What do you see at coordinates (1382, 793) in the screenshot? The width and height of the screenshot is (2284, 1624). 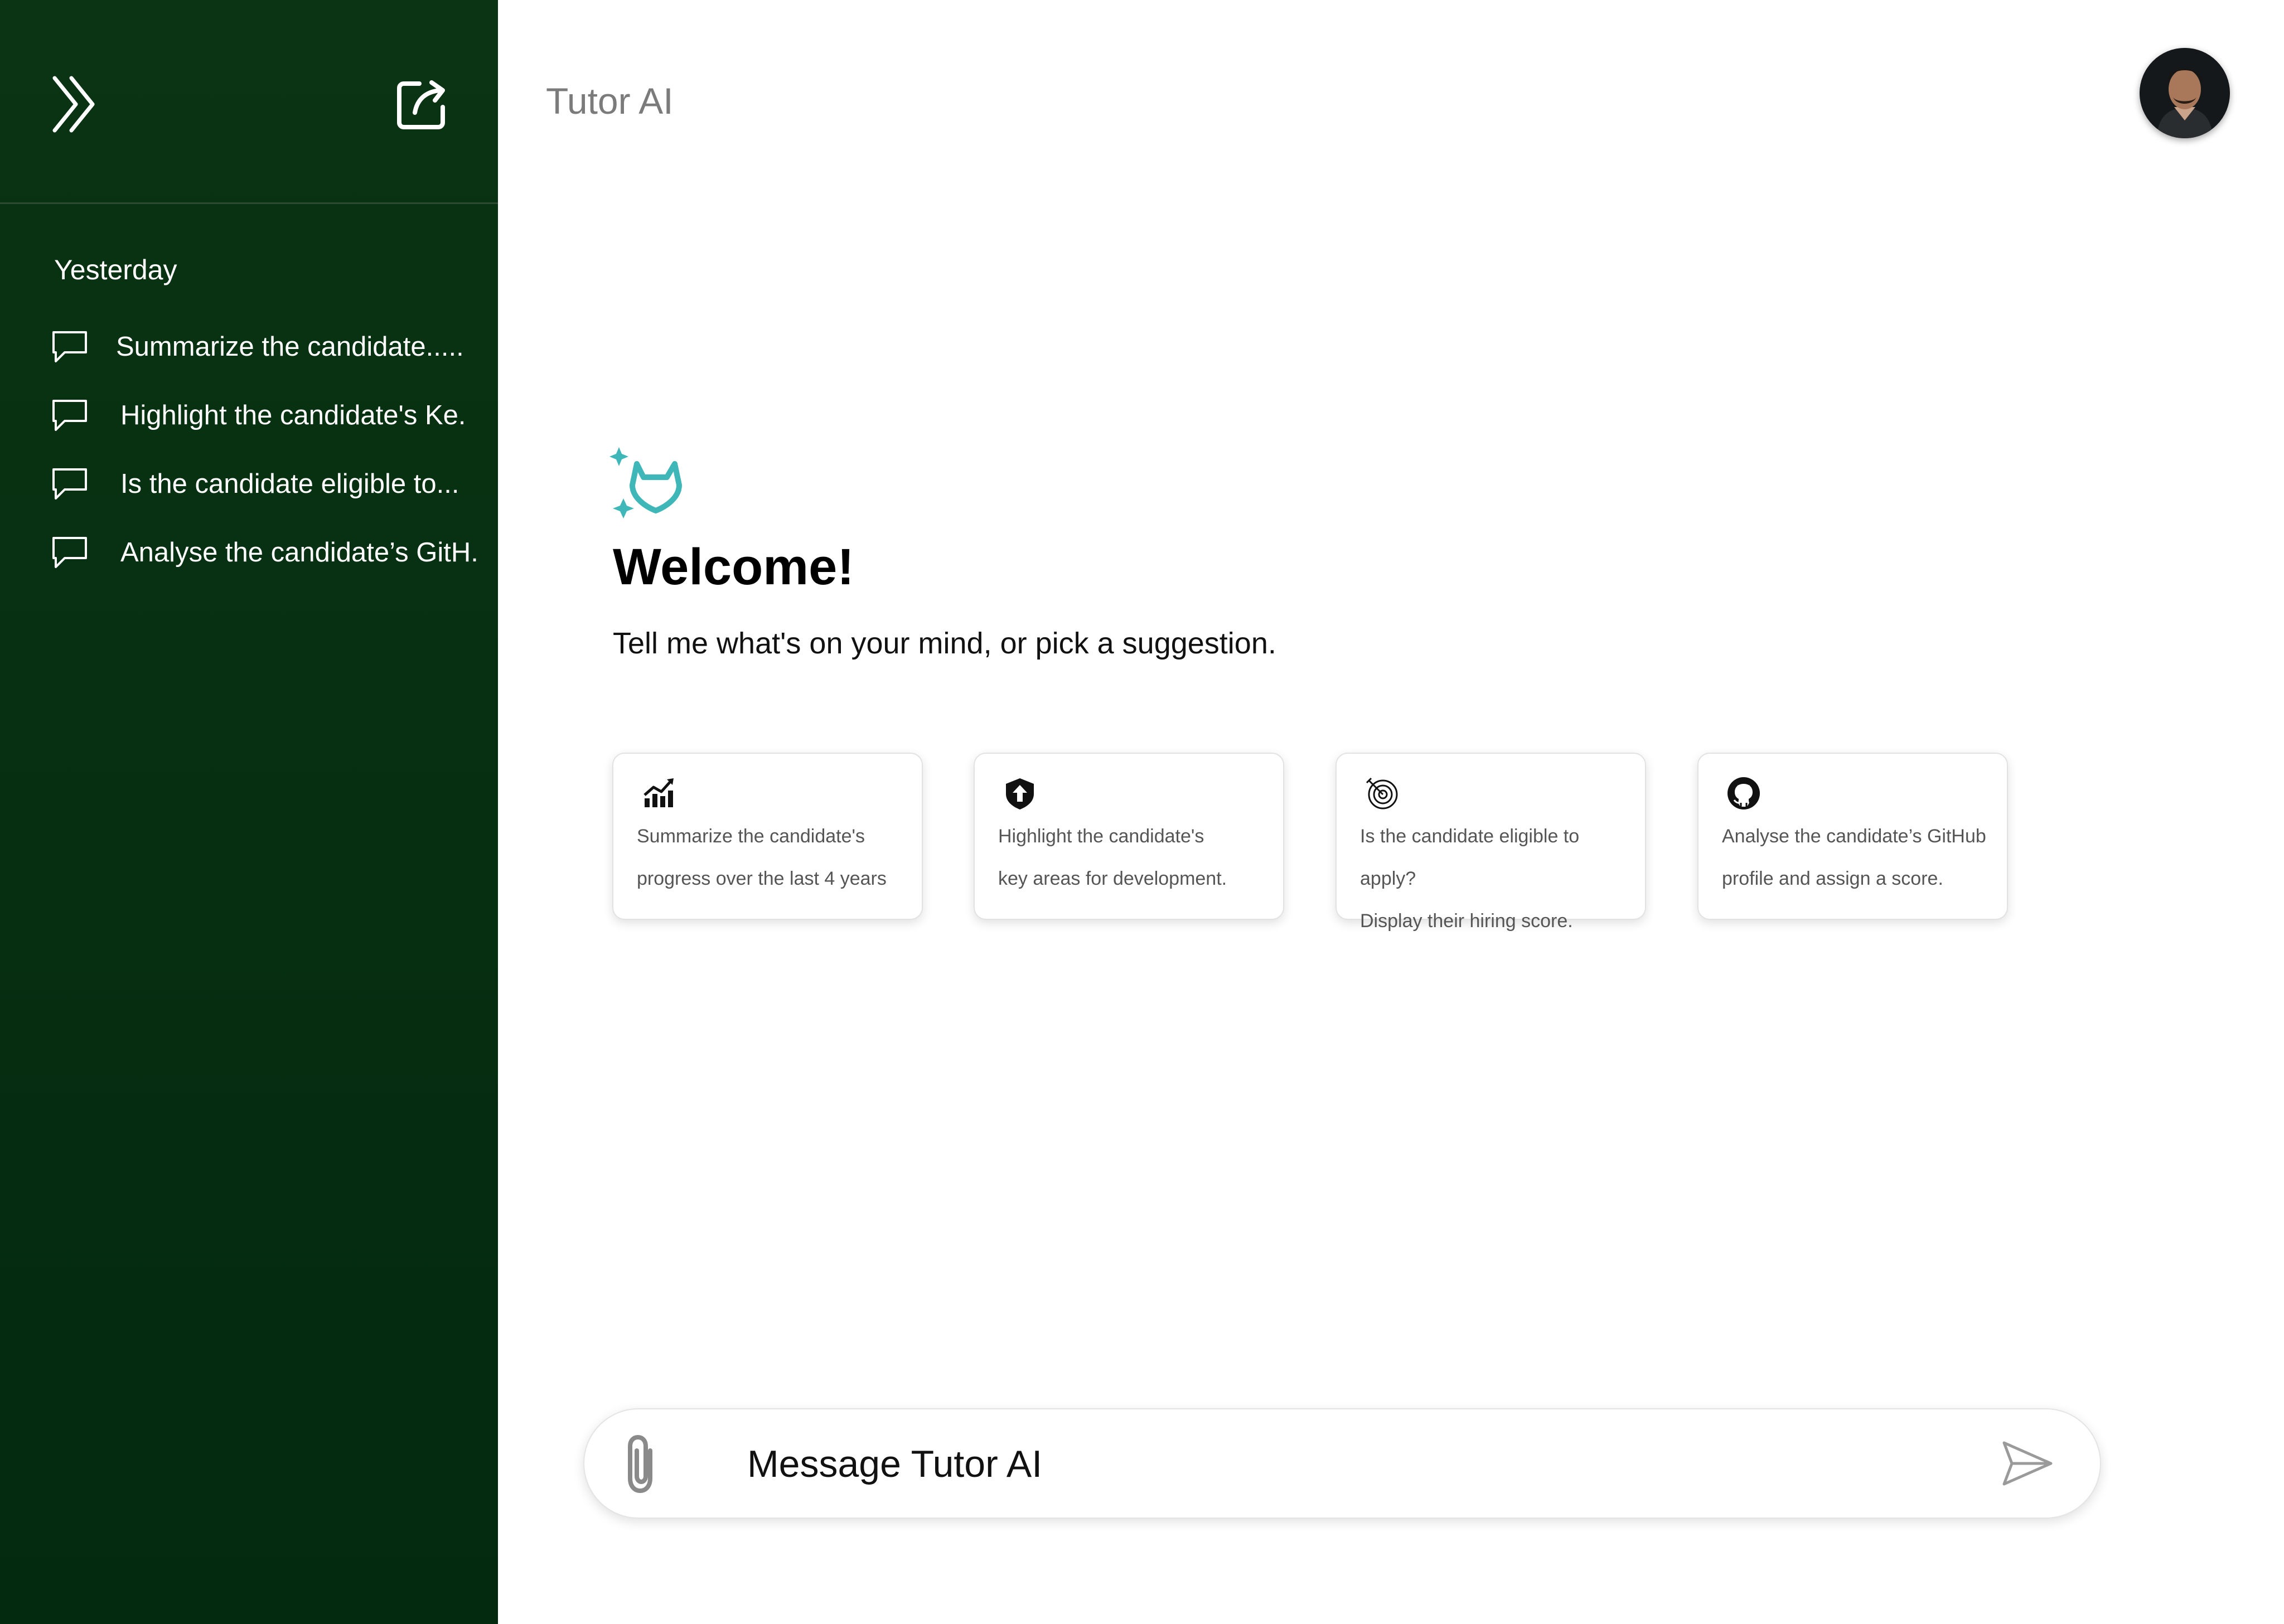 I see `target-icon` at bounding box center [1382, 793].